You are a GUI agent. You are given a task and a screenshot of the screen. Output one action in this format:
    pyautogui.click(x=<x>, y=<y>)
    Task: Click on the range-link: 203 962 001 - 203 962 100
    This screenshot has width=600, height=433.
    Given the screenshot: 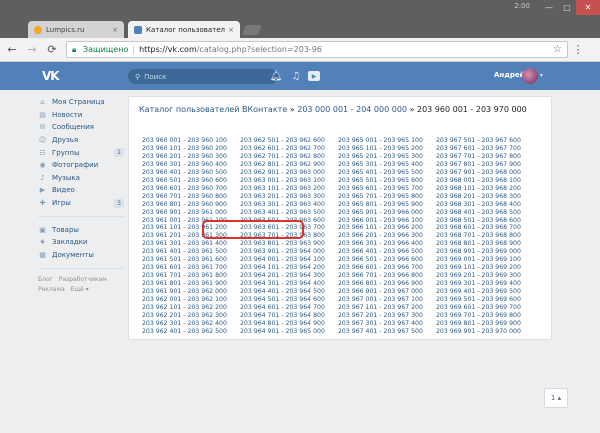 What is the action you would take?
    pyautogui.click(x=192, y=300)
    